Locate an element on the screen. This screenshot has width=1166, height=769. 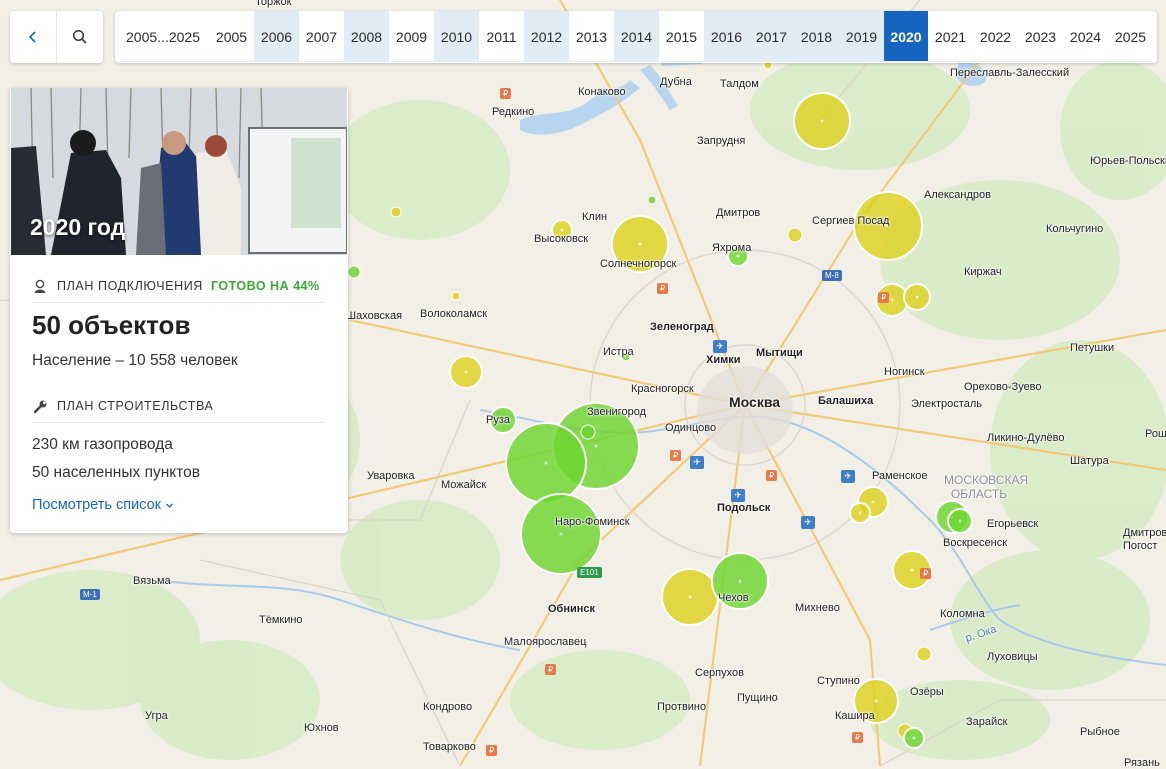
city-label: Кольчугино is located at coordinates (1075, 229).